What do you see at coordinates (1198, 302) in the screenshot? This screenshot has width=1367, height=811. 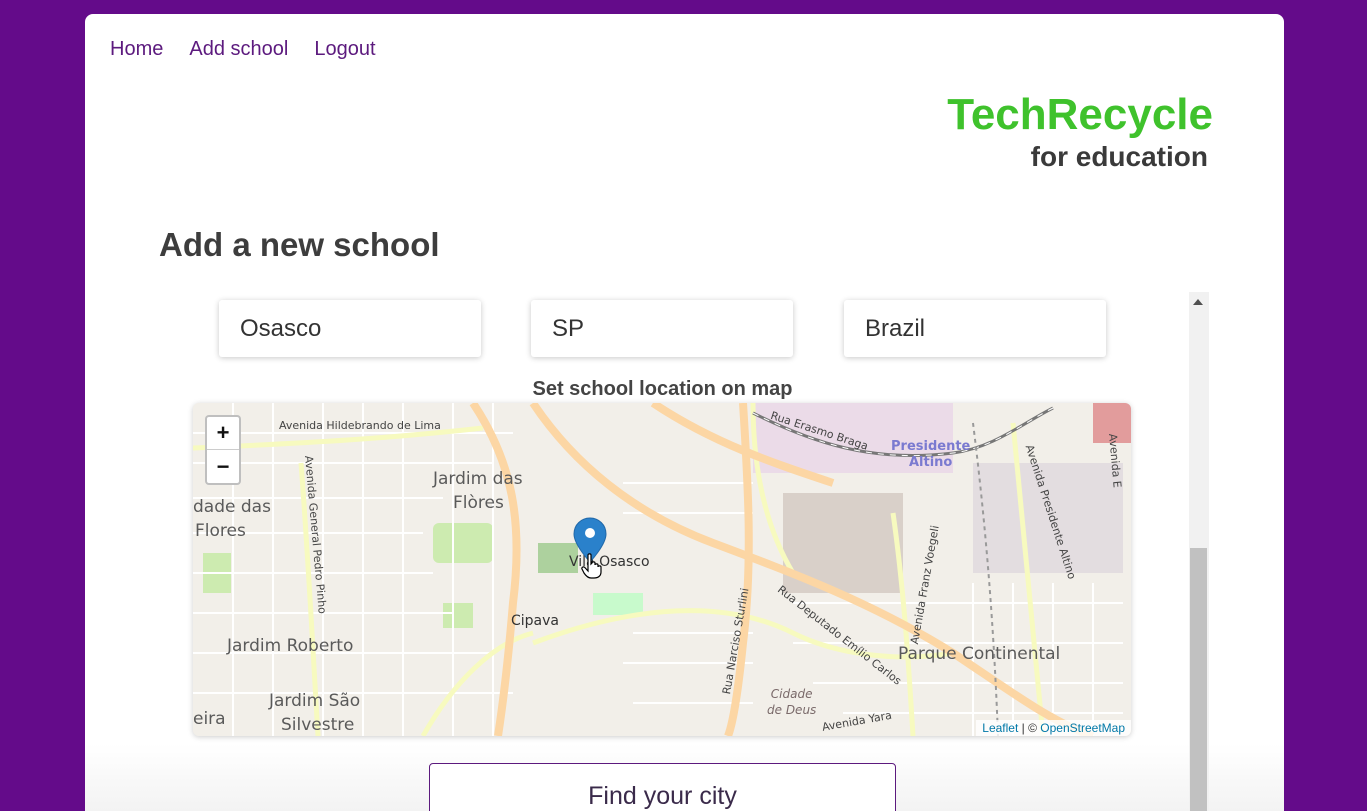 I see `scroll-up-arrow-icon` at bounding box center [1198, 302].